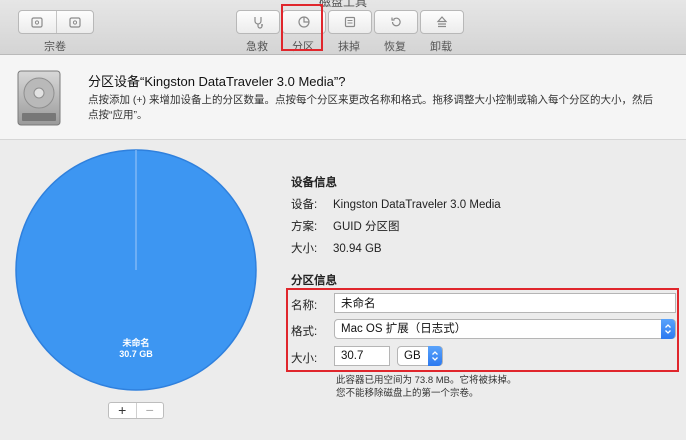 Image resolution: width=686 pixels, height=440 pixels. I want to click on device-info-value: Kingston DataTraveler 3.0 Media, so click(417, 205).